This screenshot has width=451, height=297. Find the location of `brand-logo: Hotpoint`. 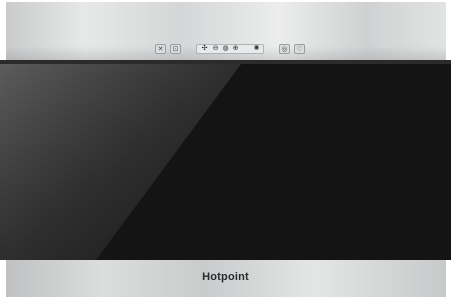

brand-logo: Hotpoint is located at coordinates (225, 277).